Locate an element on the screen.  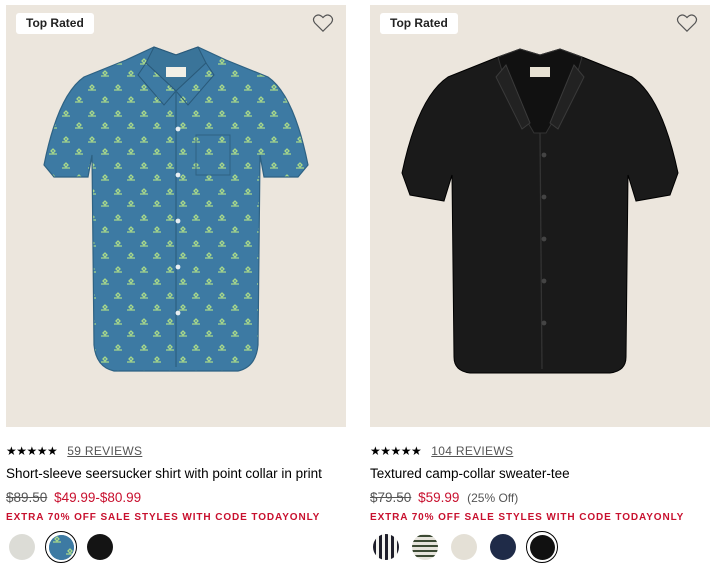
discount-percent: (25% Off) is located at coordinates (493, 498).